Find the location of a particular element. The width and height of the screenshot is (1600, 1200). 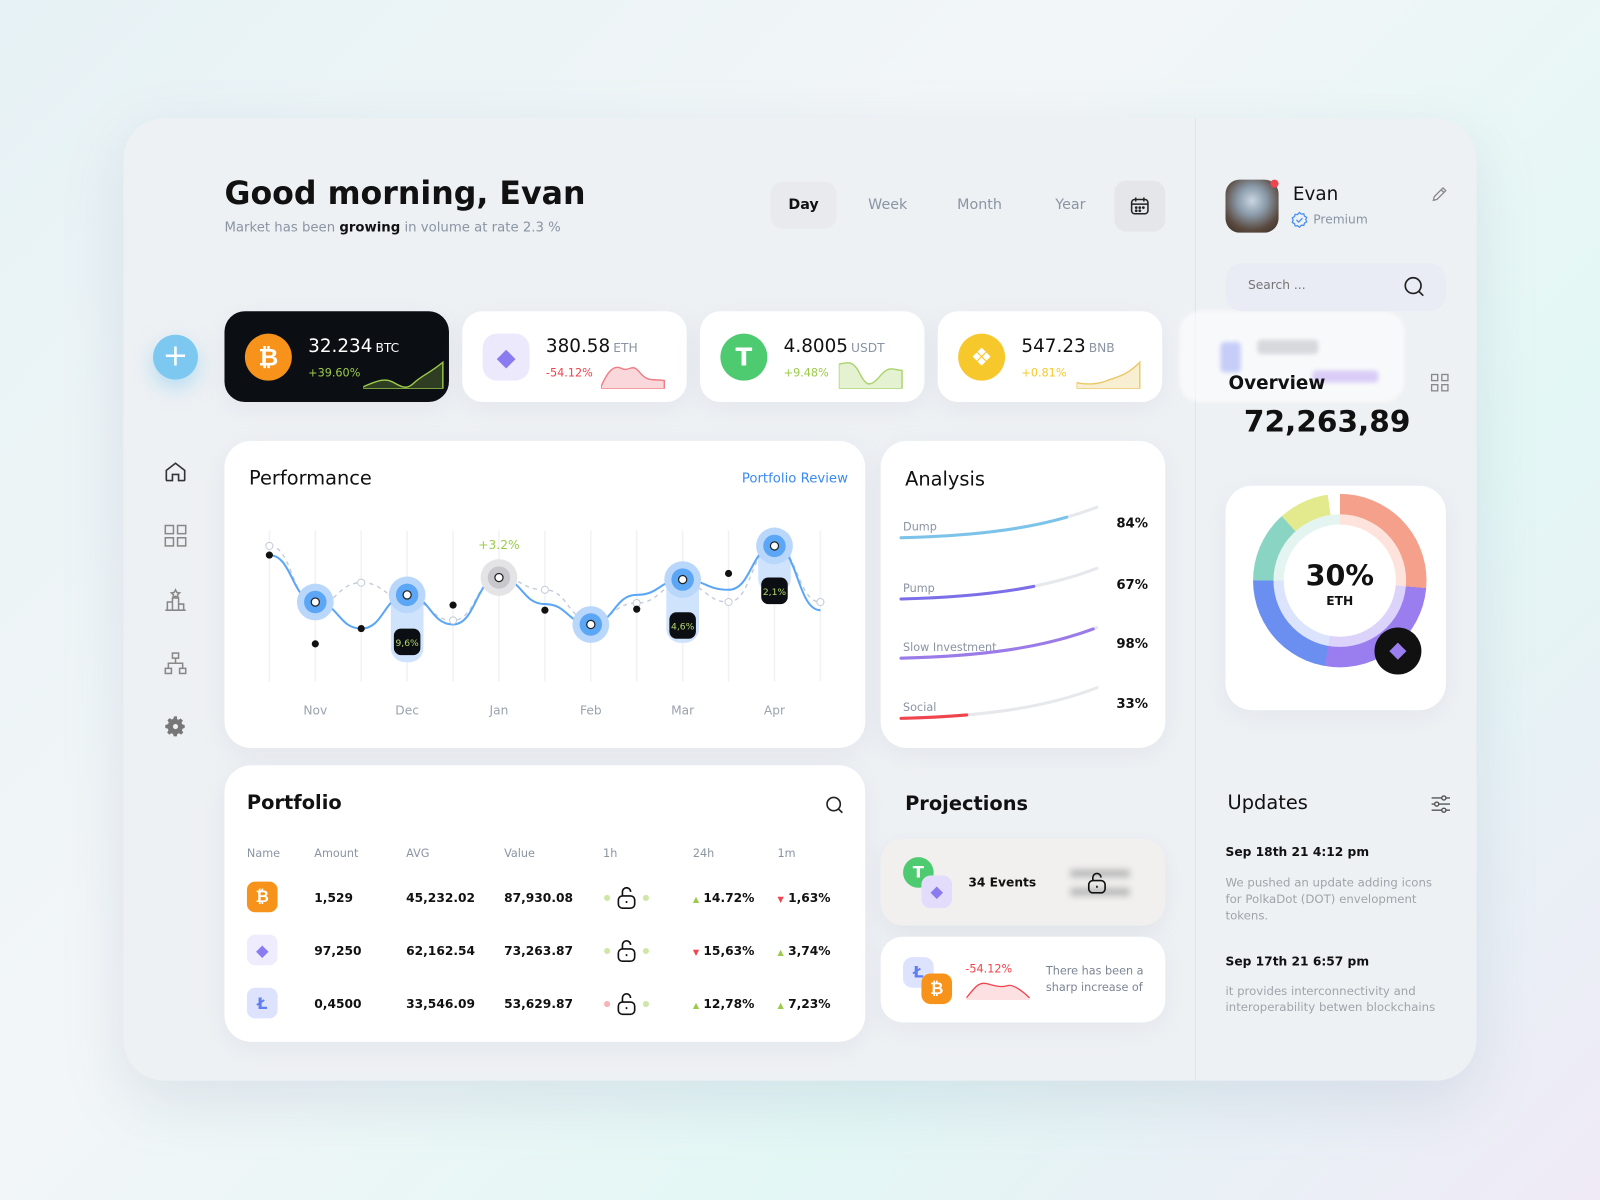

coin-change: +39.60% is located at coordinates (334, 373).